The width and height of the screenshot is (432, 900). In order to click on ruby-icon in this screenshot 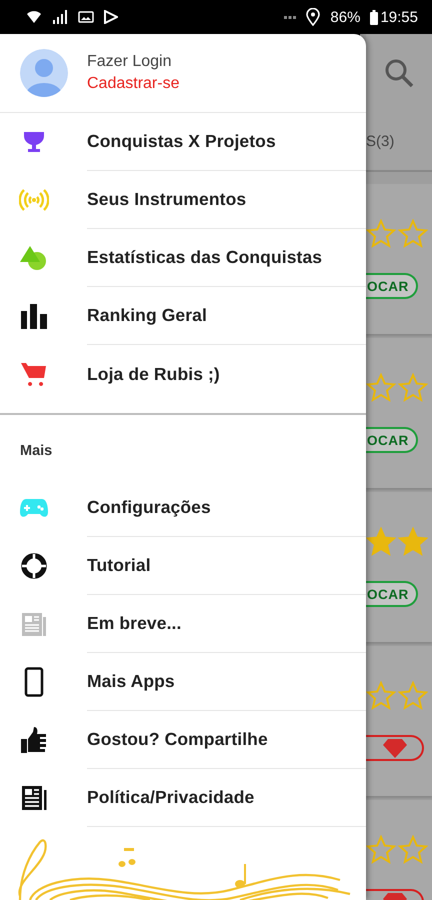, I will do `click(394, 748)`.